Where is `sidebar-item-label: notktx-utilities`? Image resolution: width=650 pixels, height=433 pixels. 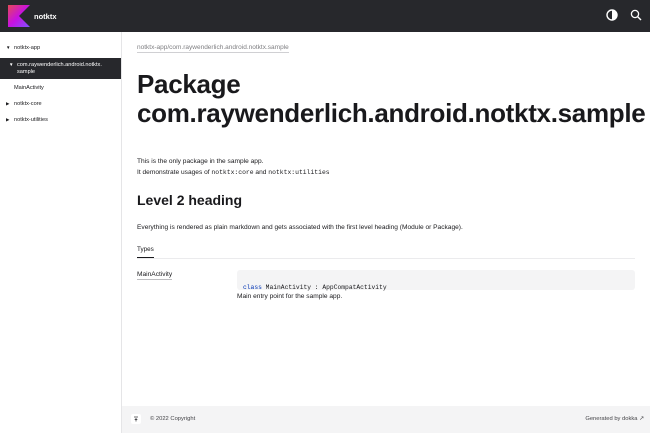 sidebar-item-label: notktx-utilities is located at coordinates (31, 119).